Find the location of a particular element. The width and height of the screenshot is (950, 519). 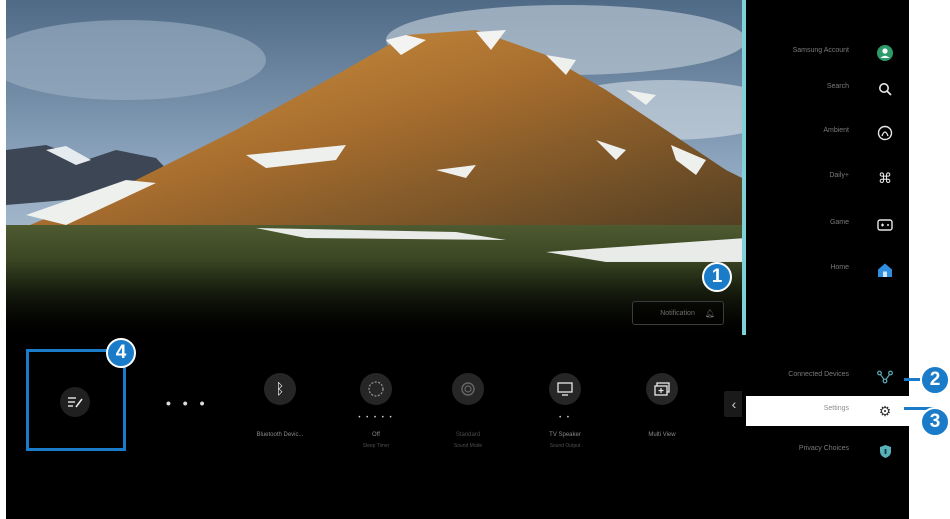

multi-view-icon is located at coordinates (662, 389).